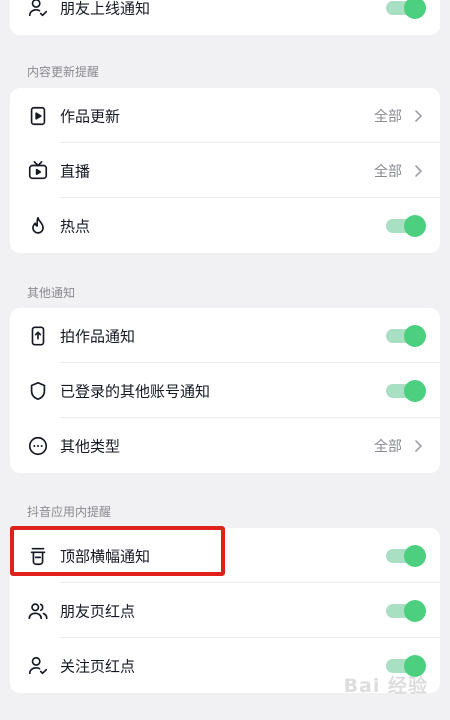 This screenshot has width=450, height=720. I want to click on row-live: 直播 全部, so click(225, 170).